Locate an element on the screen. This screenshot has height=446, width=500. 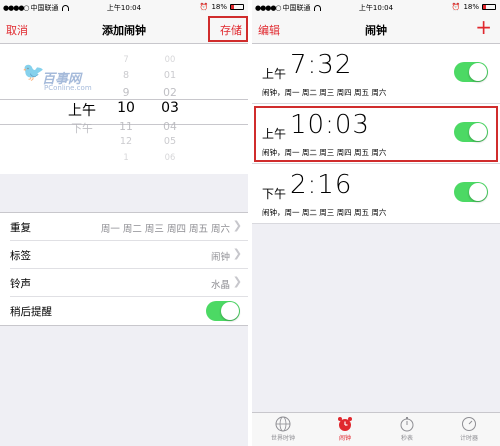
save-highlight-box is located at coordinates (228, 29).